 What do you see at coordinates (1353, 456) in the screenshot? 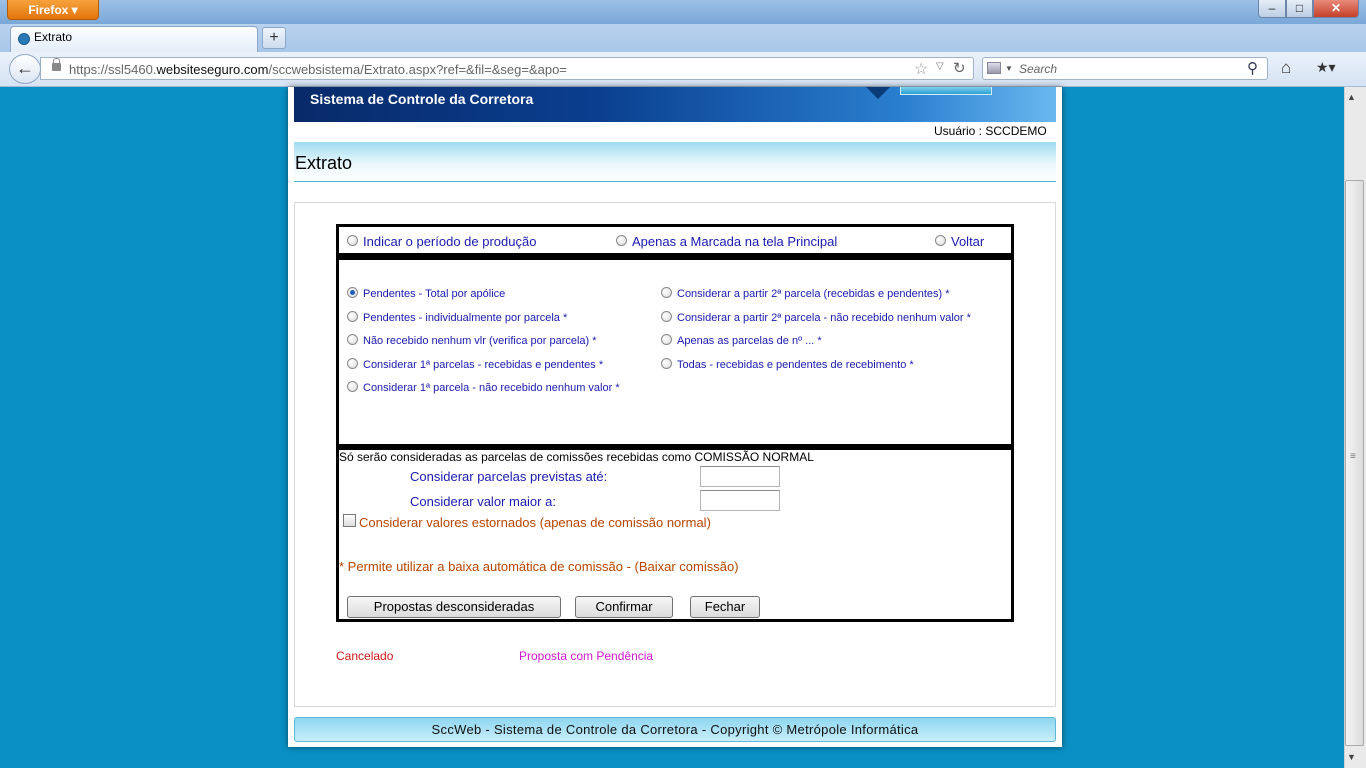
I see `scroll-grip-icon: ≡` at bounding box center [1353, 456].